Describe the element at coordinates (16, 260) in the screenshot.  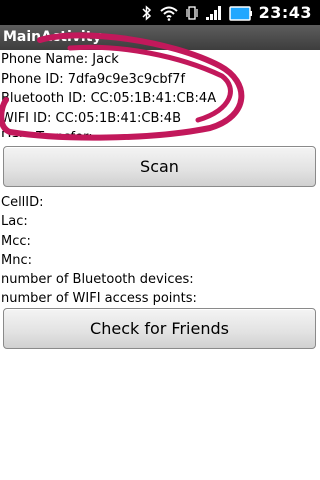
I see `mnc-text: Mnc:` at that location.